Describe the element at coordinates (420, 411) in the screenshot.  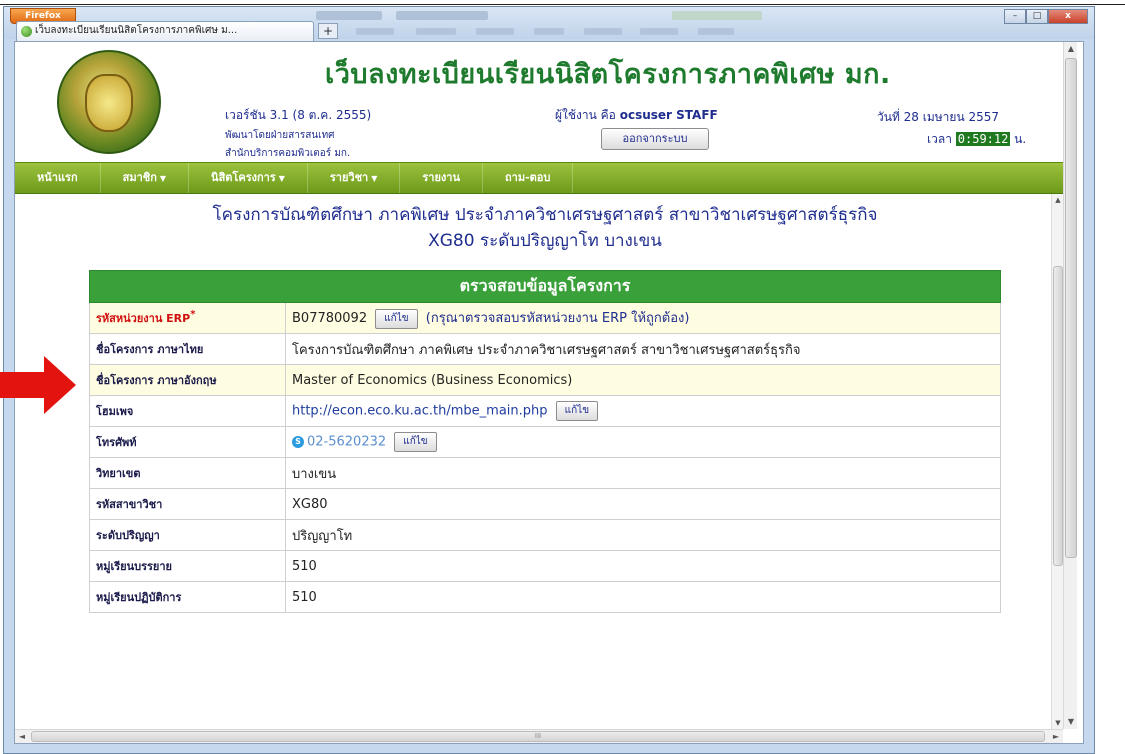
I see `homepage-link: http://econ.eco.ku.ac.th/mbe_main.php` at that location.